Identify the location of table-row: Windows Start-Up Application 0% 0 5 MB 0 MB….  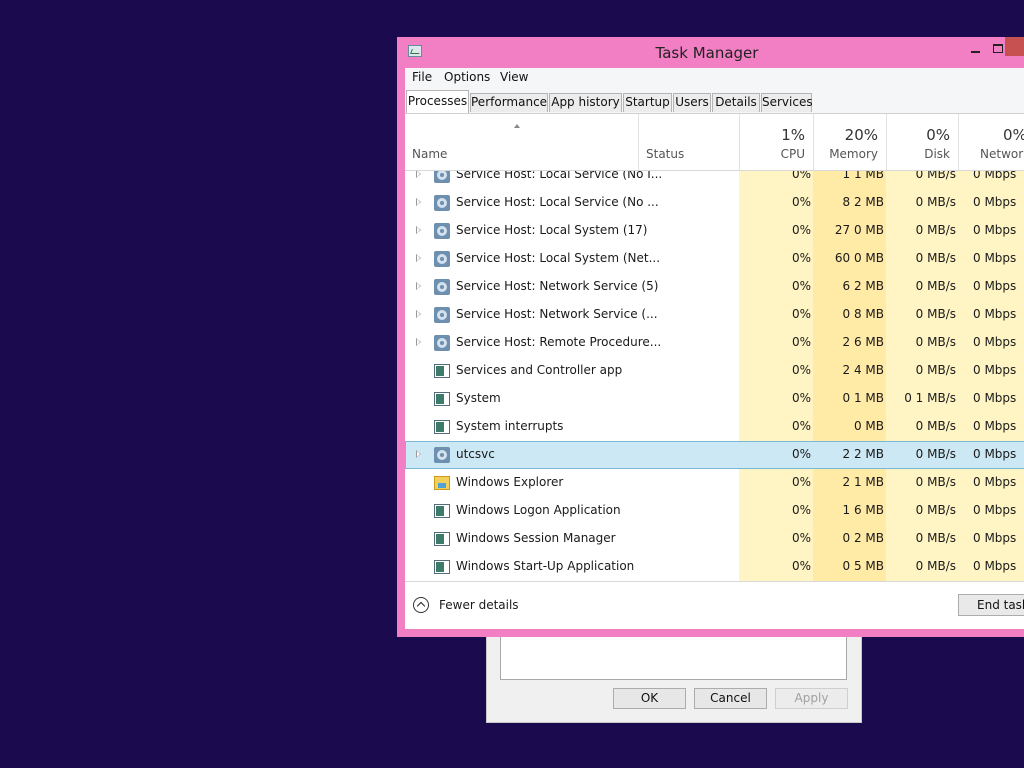
(714, 567).